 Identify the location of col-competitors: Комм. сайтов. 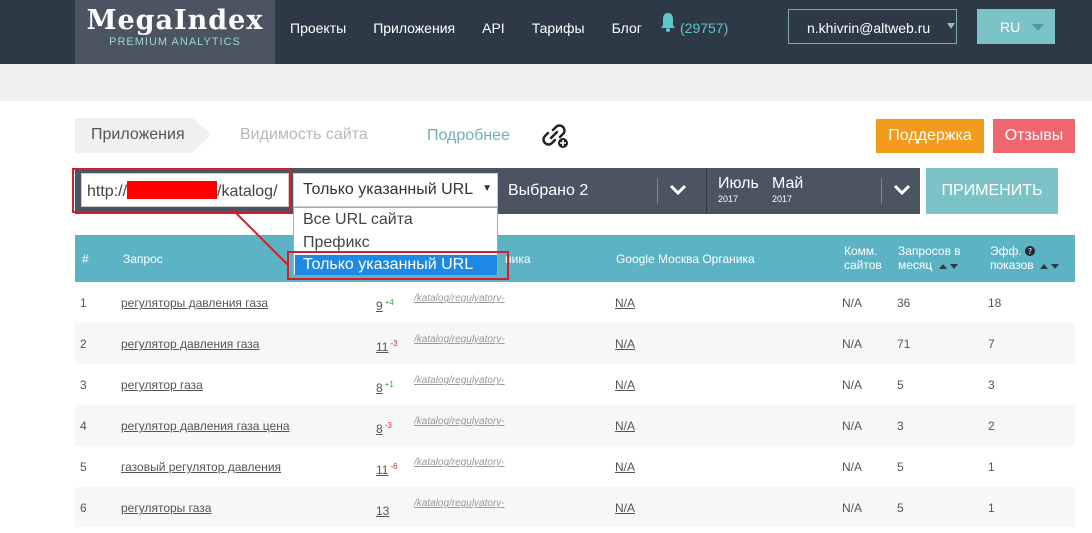
(863, 258).